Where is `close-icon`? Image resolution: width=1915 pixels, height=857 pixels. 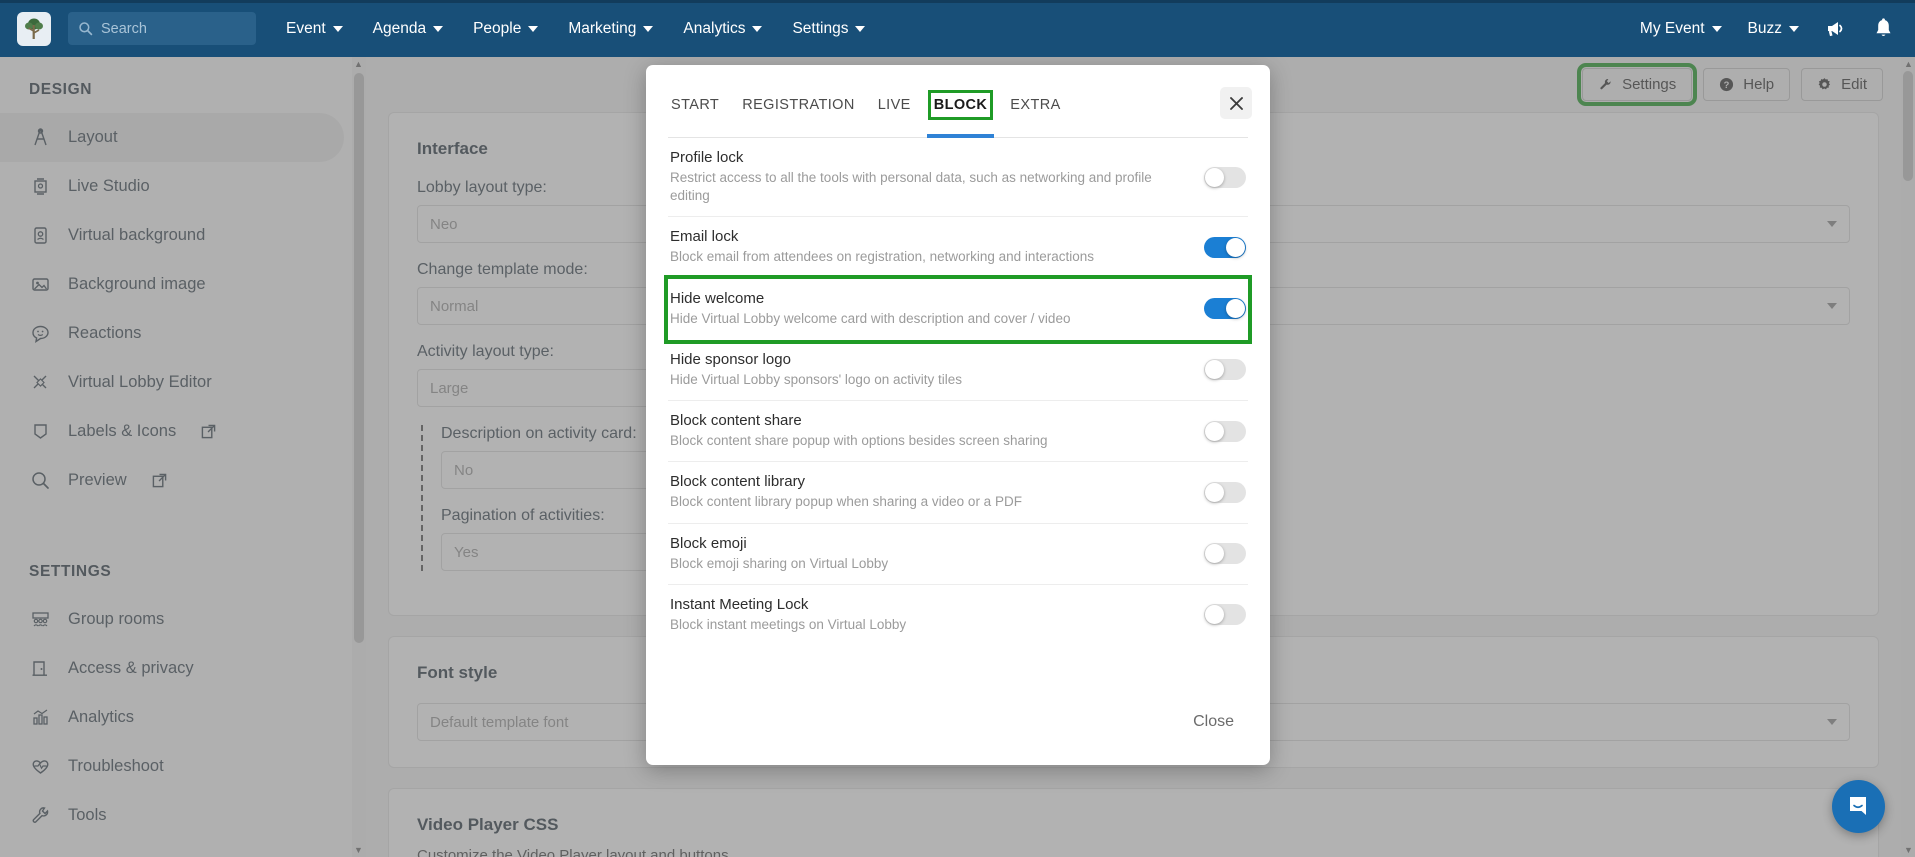
close-icon is located at coordinates (1236, 103).